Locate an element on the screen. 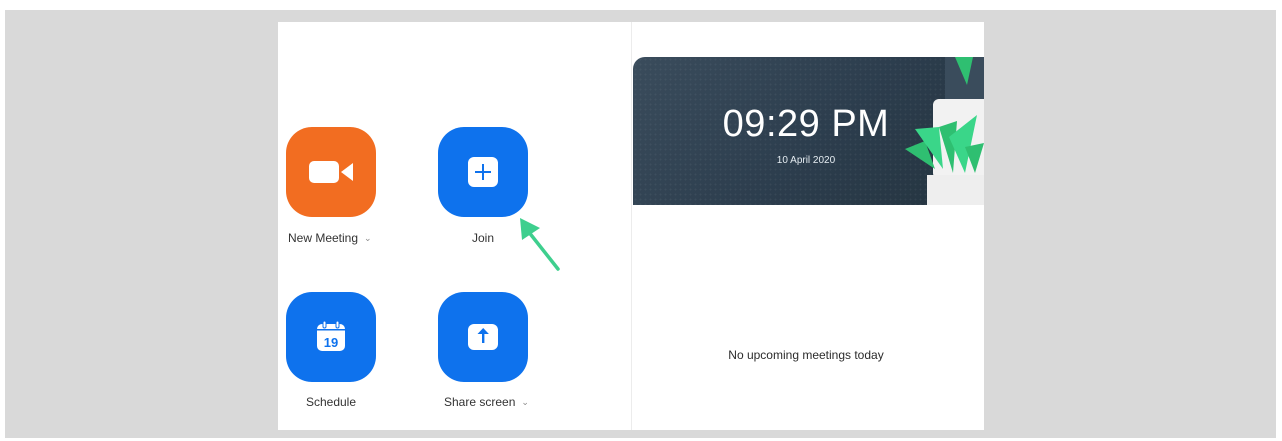 The width and height of the screenshot is (1282, 441). video-camera-icon is located at coordinates (331, 172).